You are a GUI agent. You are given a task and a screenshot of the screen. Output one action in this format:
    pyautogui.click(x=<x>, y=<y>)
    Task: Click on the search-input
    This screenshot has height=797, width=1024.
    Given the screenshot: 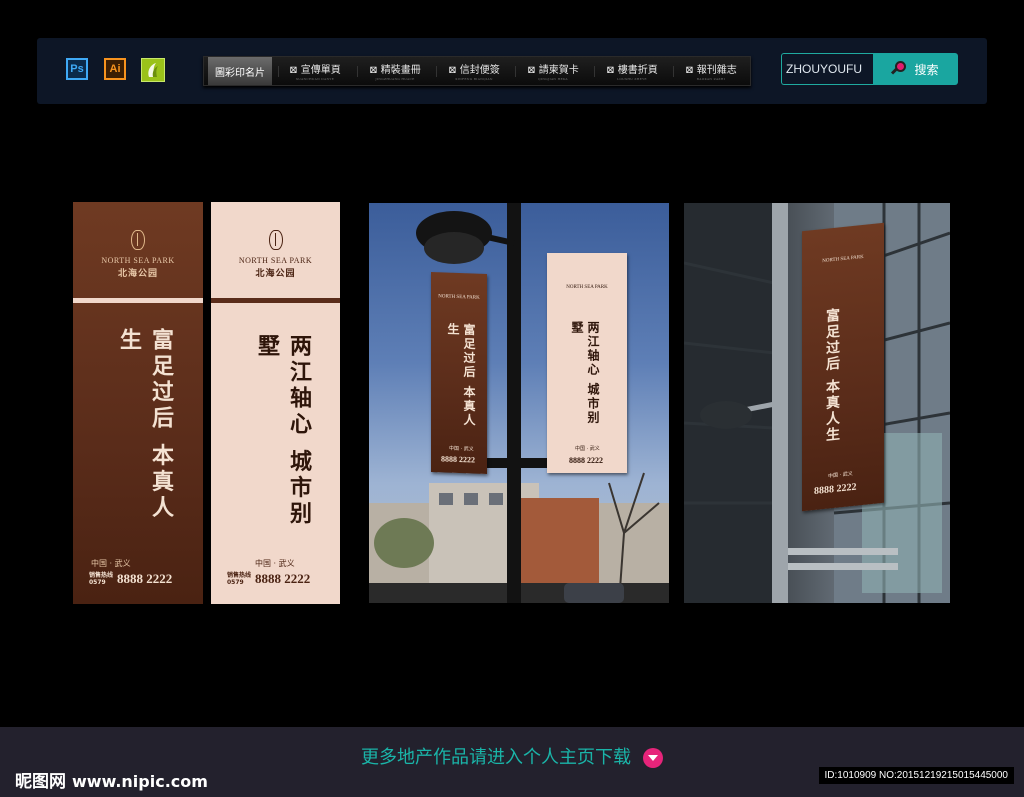 What is the action you would take?
    pyautogui.click(x=827, y=69)
    